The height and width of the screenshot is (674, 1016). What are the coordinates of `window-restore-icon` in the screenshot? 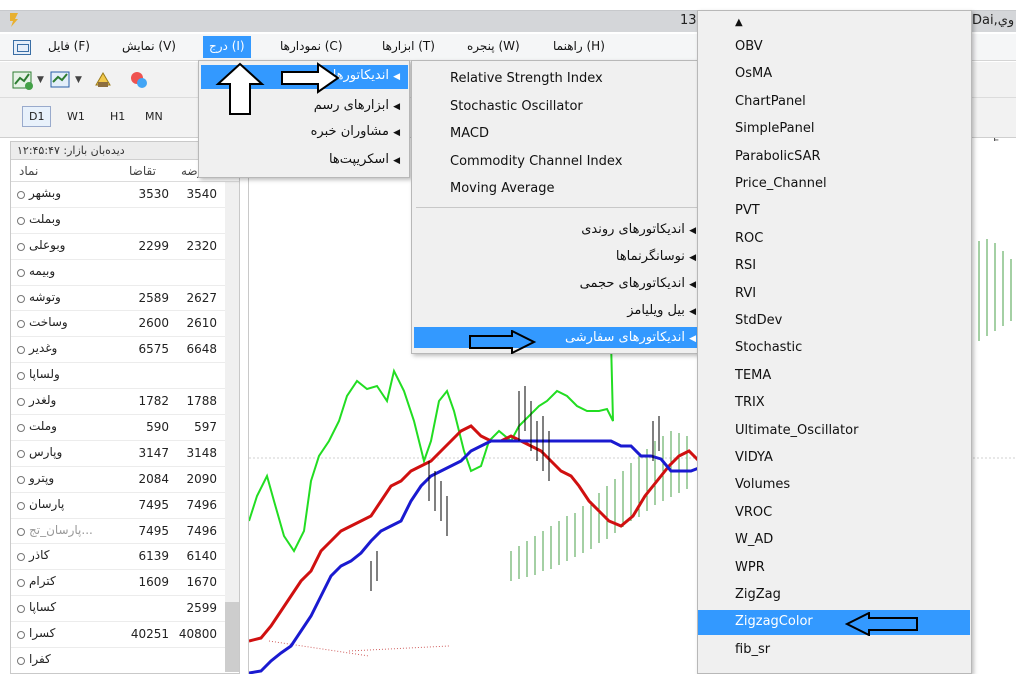 It's located at (22, 47).